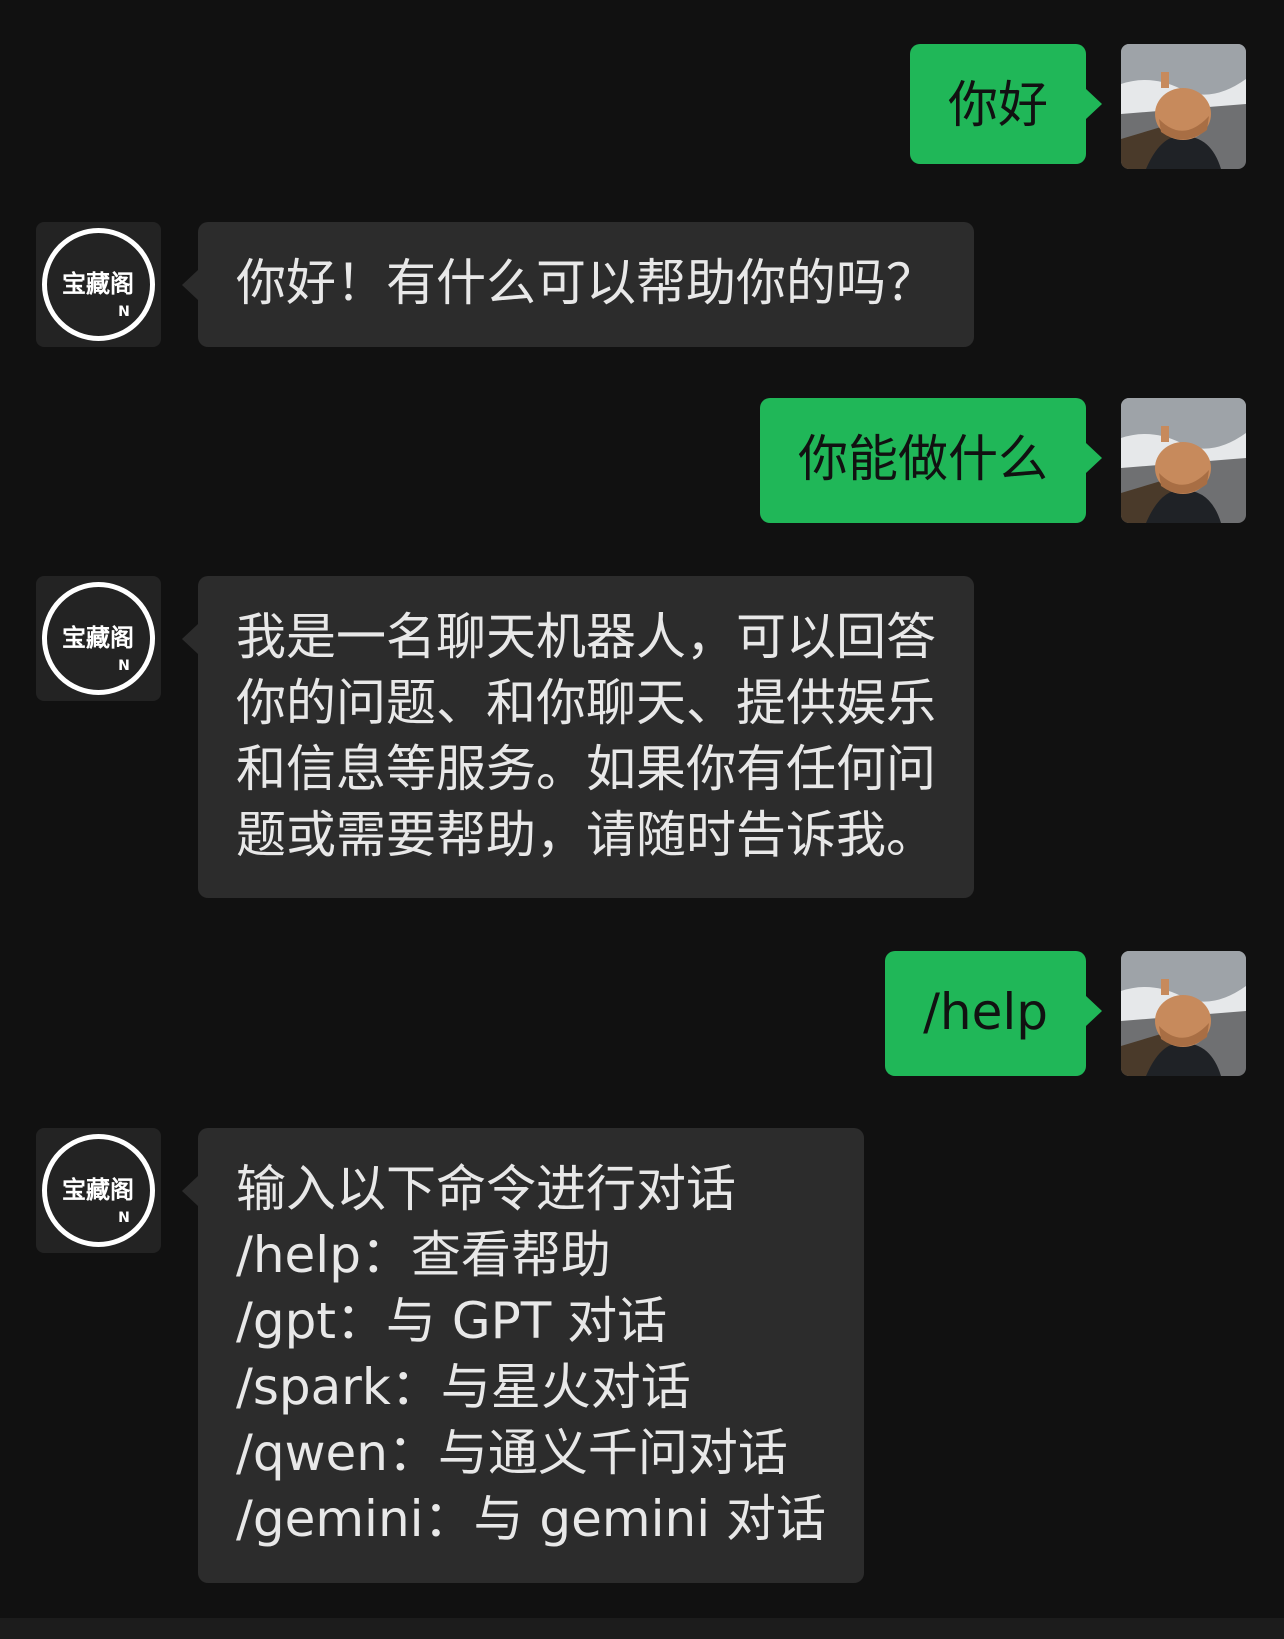 This screenshot has width=1284, height=1639. Describe the element at coordinates (642, 1628) in the screenshot. I see `input-bar-edge` at that location.